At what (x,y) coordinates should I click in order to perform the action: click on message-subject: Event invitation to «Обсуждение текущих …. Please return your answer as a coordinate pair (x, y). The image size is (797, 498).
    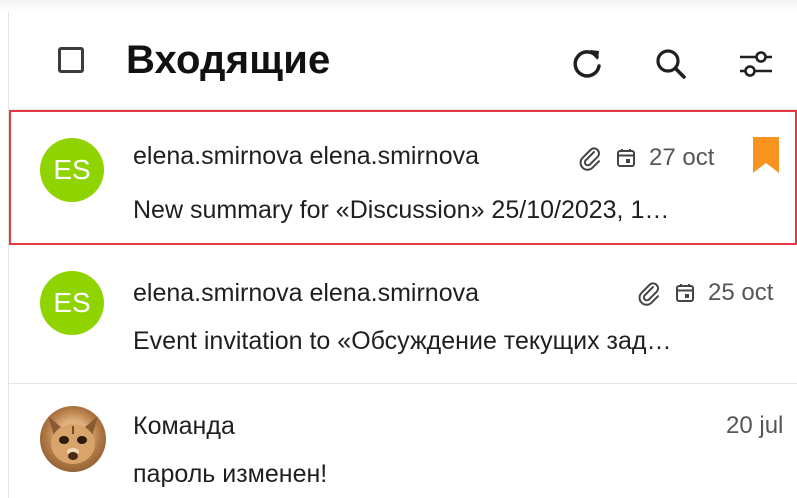
    Looking at the image, I should click on (402, 341).